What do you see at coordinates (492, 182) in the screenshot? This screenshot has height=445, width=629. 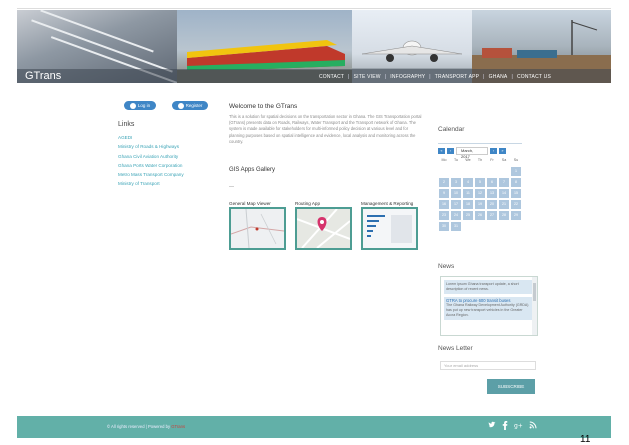 I see `calendar-day: 6` at bounding box center [492, 182].